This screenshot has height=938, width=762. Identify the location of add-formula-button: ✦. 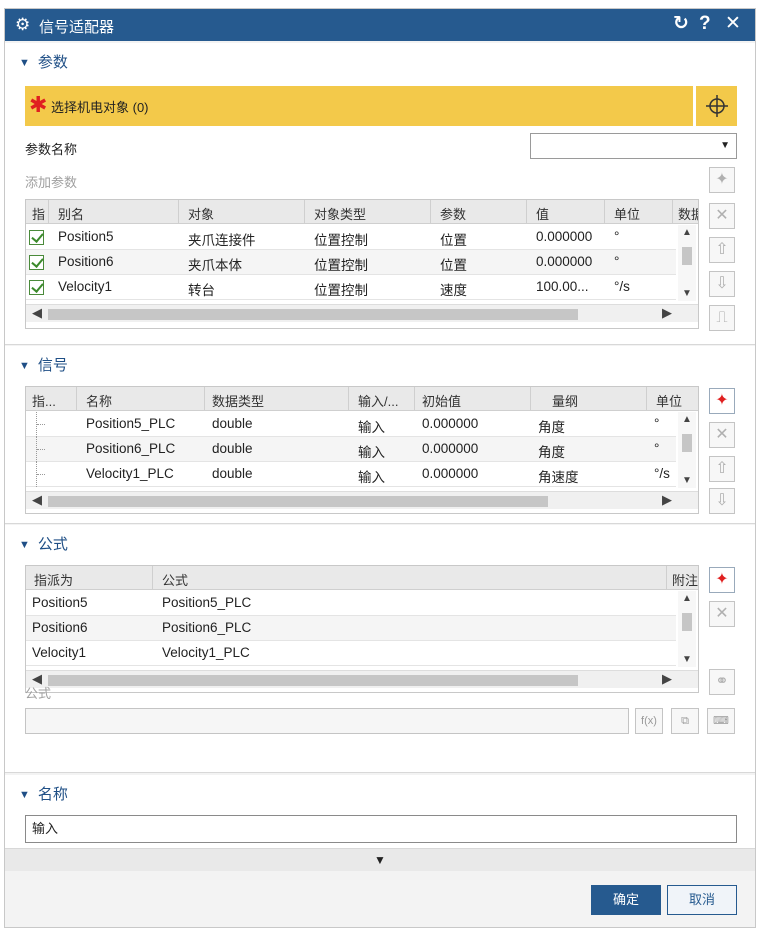
(722, 580).